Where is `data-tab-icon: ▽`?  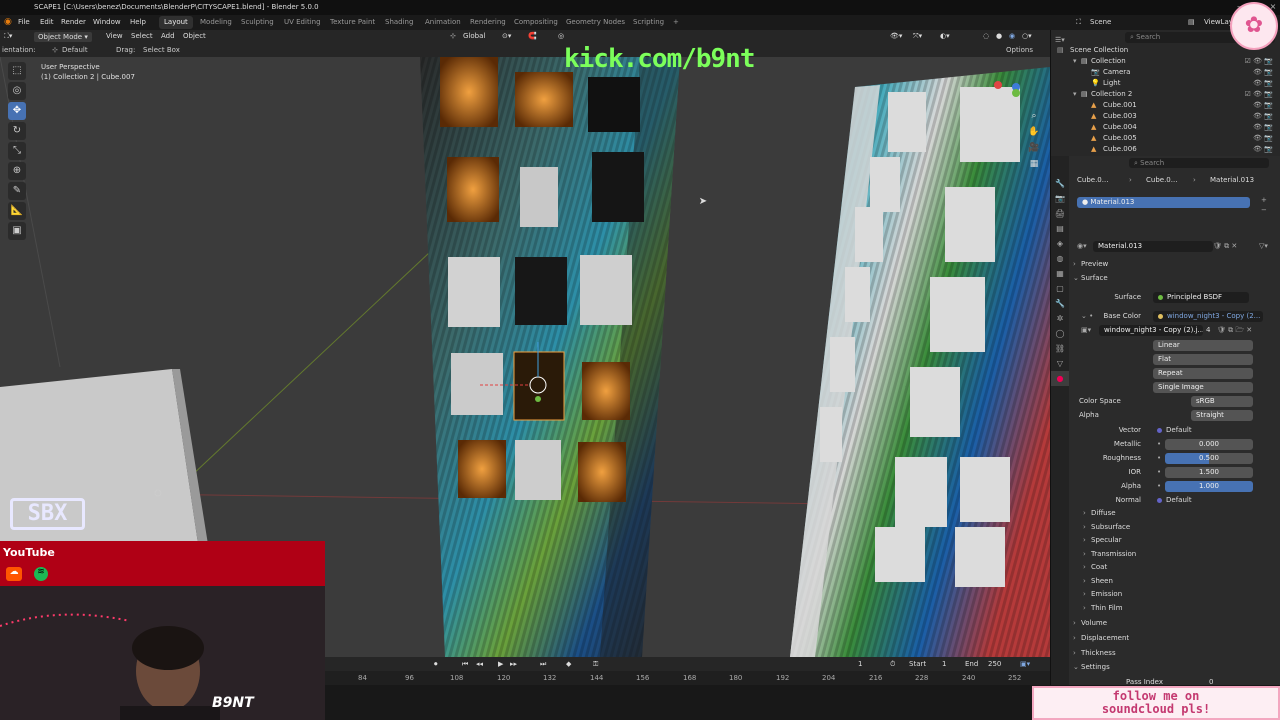
data-tab-icon: ▽ is located at coordinates (1060, 363).